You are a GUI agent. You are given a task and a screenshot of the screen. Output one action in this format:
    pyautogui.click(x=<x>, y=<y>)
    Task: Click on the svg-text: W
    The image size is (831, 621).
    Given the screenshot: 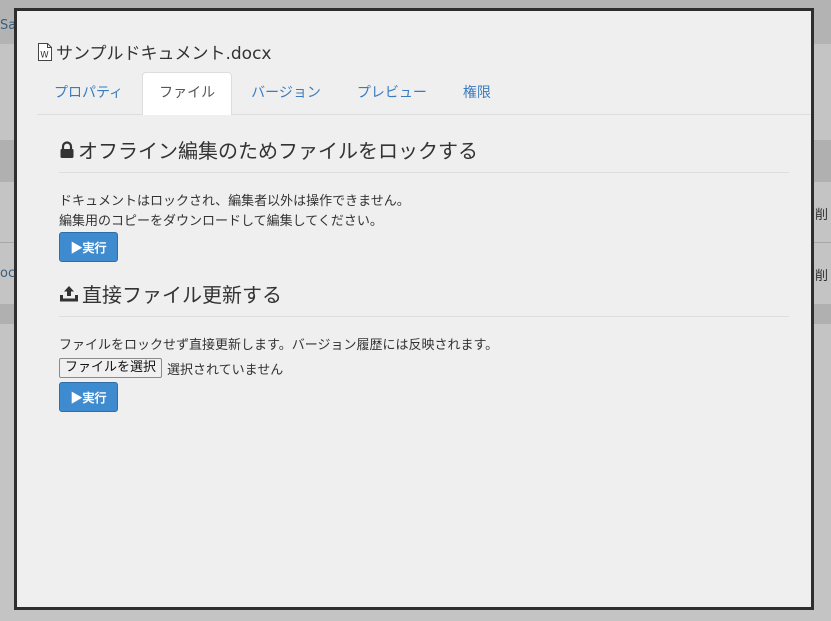 What is the action you would take?
    pyautogui.click(x=44, y=55)
    